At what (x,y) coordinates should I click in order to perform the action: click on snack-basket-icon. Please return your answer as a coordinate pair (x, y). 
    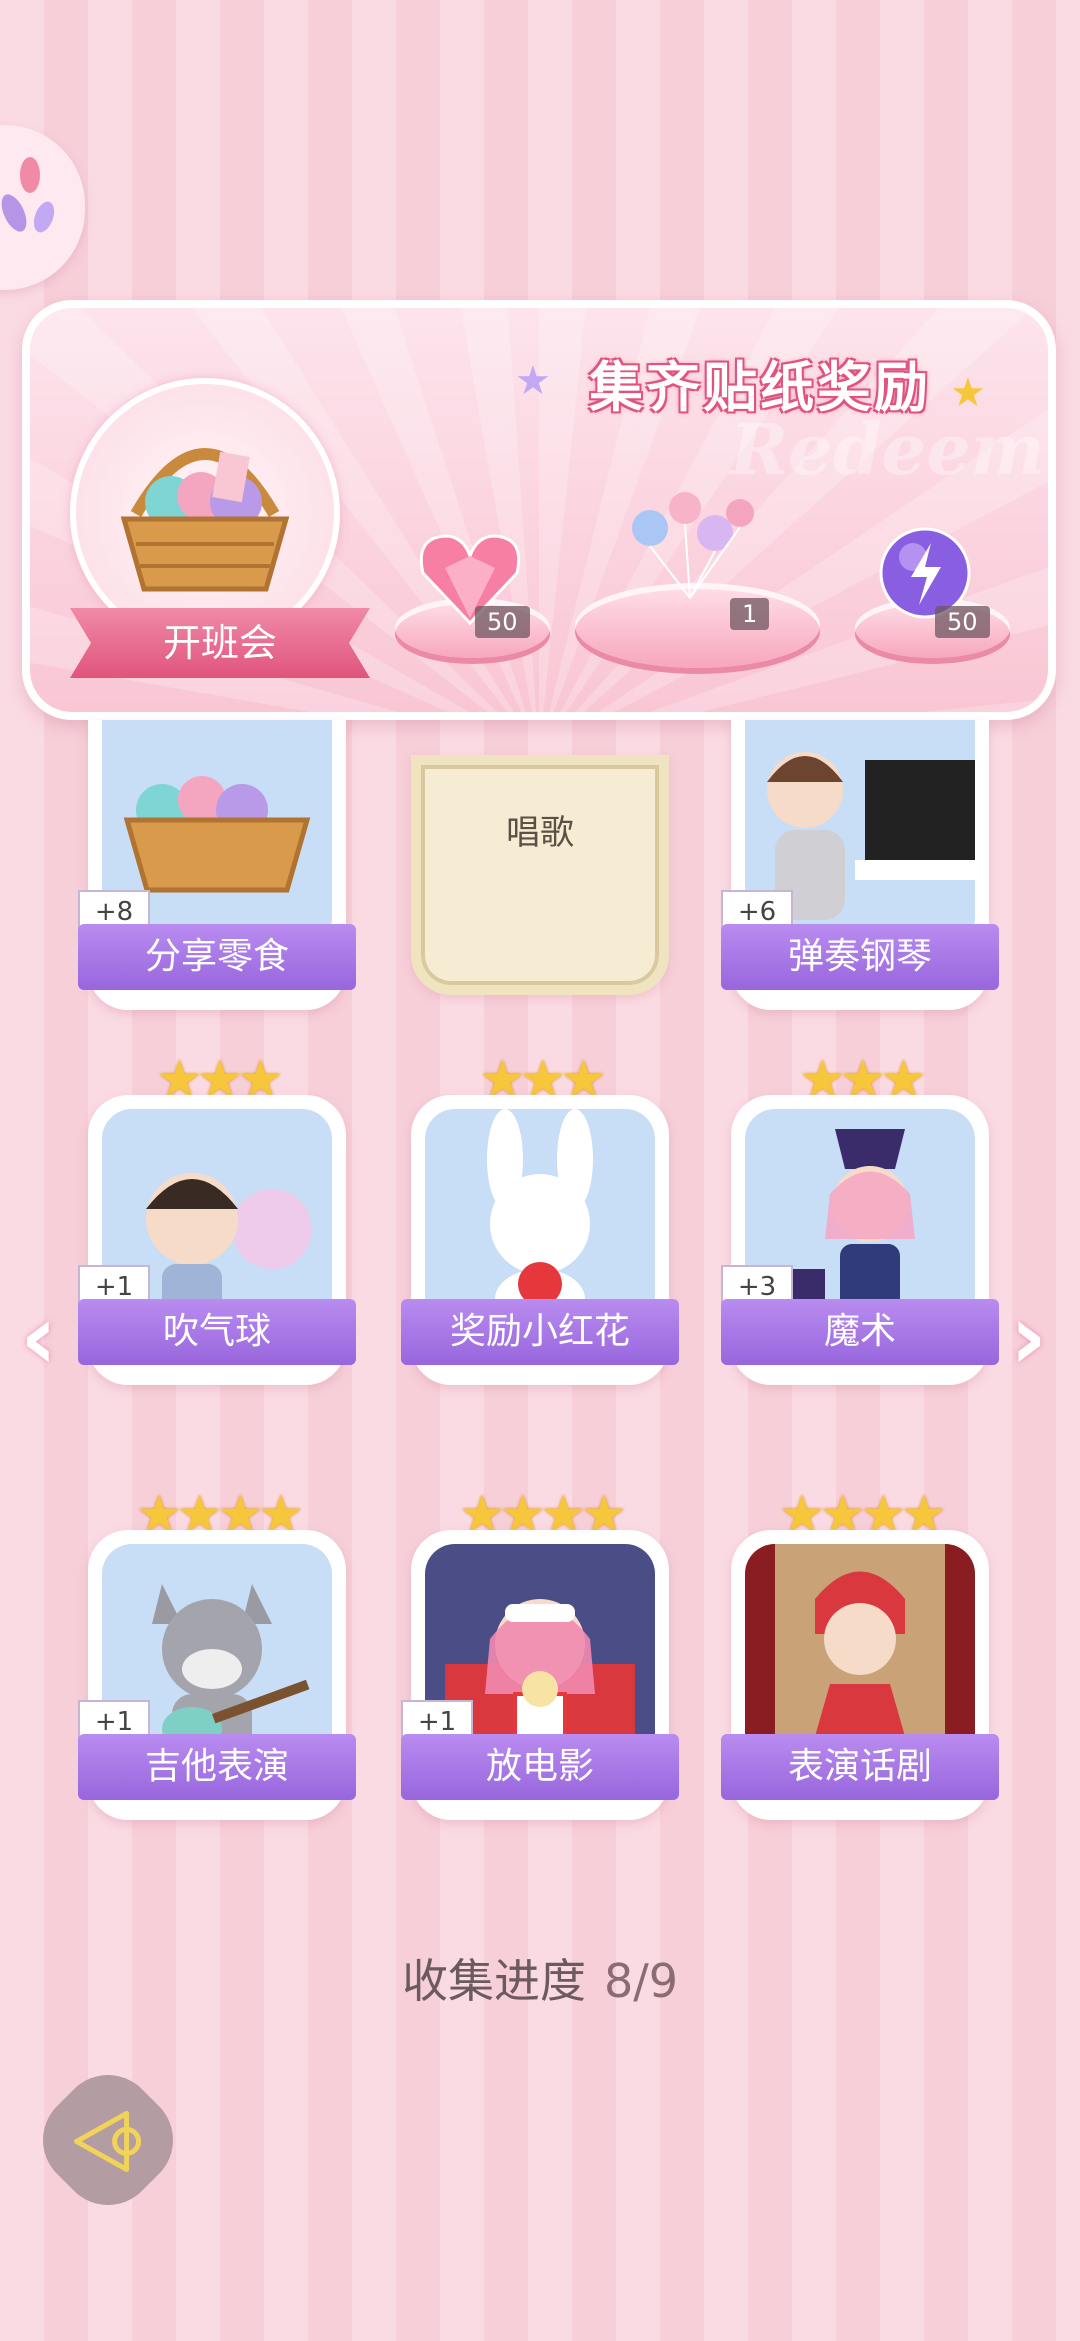
    Looking at the image, I should click on (205, 520).